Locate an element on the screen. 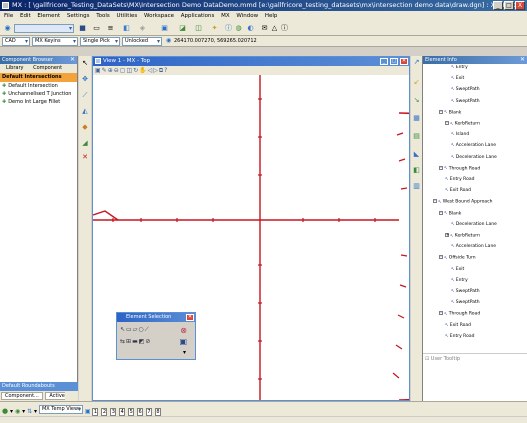 This screenshot has width=527, height=423. help-icon: ⓘ is located at coordinates (284, 28).